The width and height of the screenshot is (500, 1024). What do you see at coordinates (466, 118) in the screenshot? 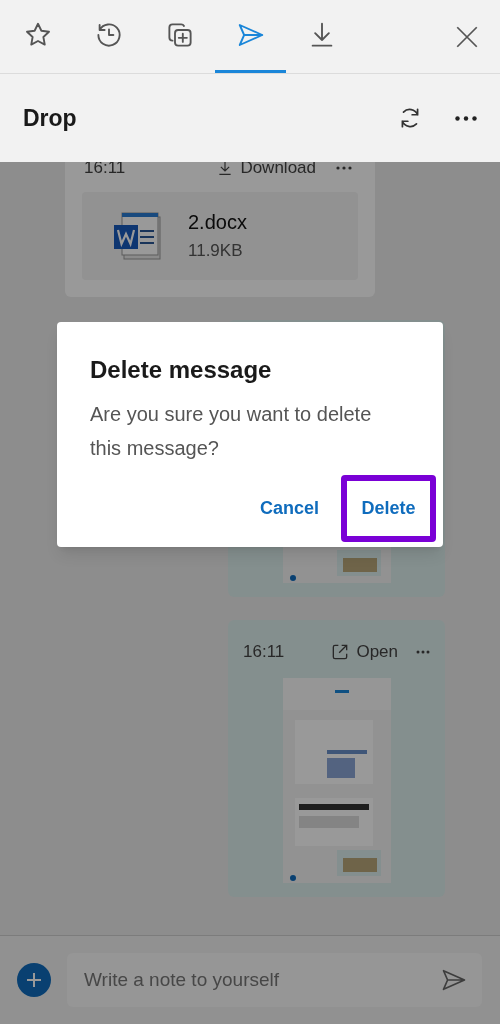
I see `more-icon` at bounding box center [466, 118].